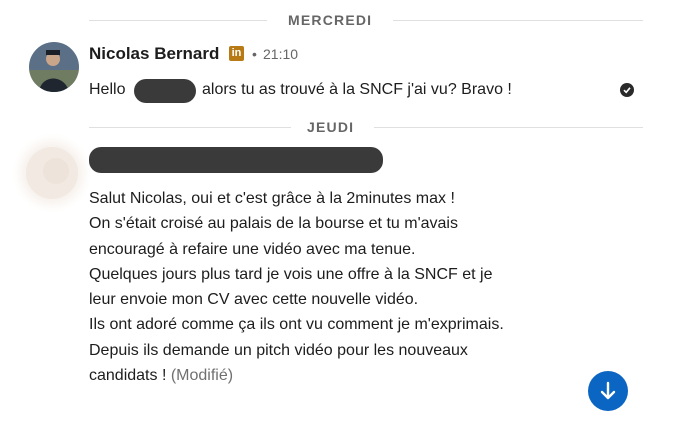  I want to click on edited-label: (Modifié), so click(202, 376).